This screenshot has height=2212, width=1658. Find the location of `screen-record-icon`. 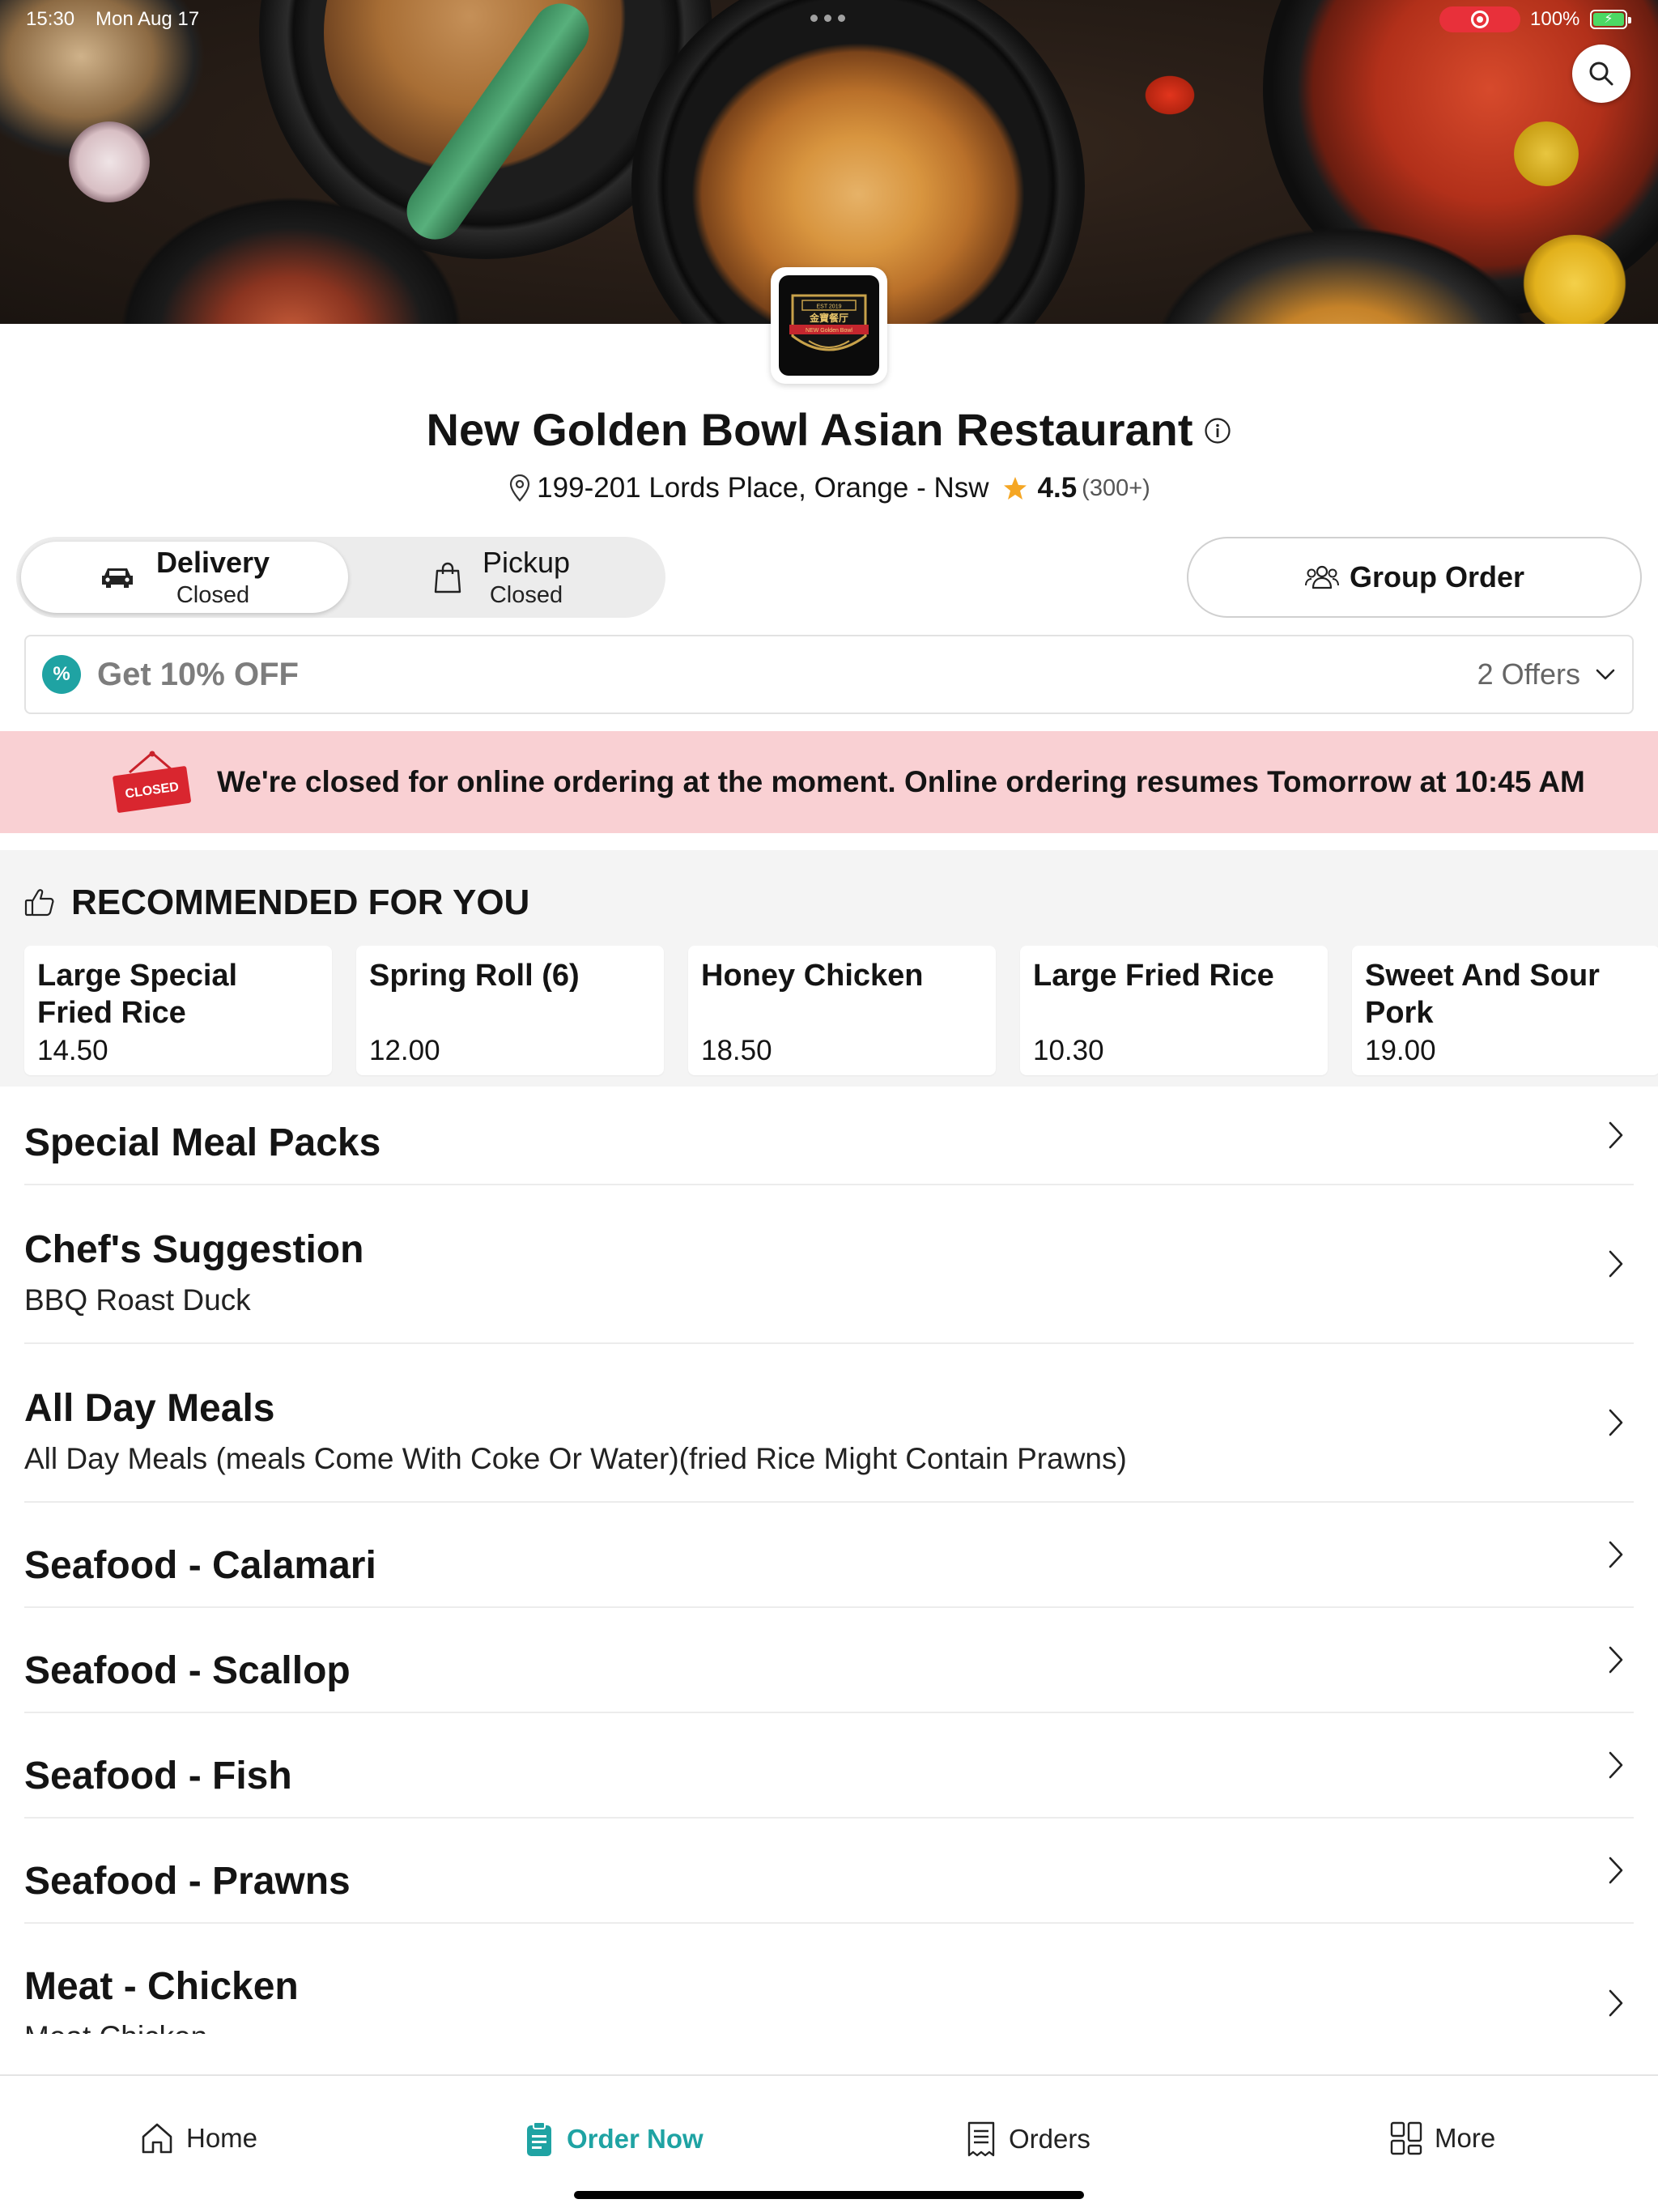

screen-record-icon is located at coordinates (1479, 19).